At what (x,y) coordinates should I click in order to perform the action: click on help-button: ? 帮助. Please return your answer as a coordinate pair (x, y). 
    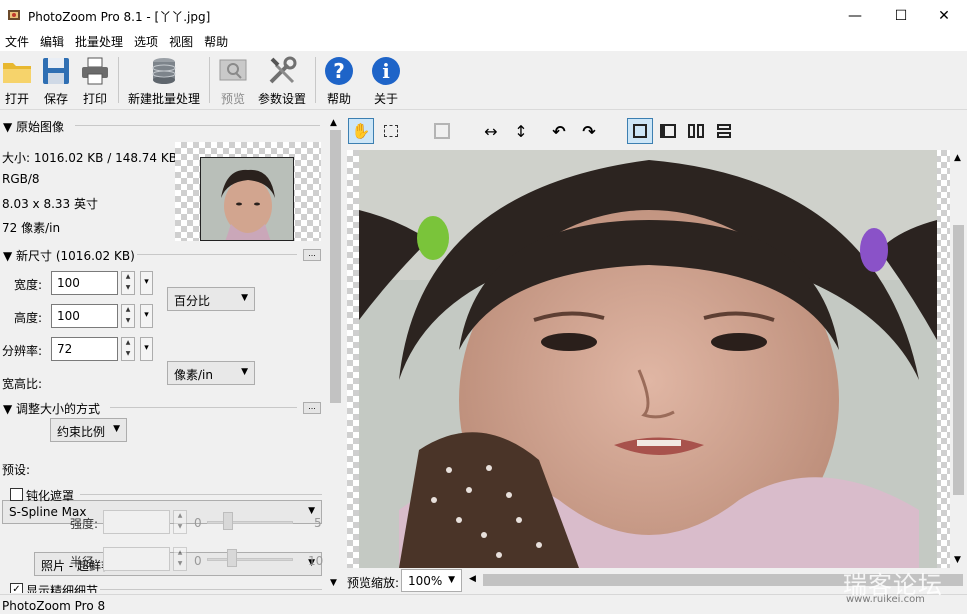
    Looking at the image, I should click on (339, 81).